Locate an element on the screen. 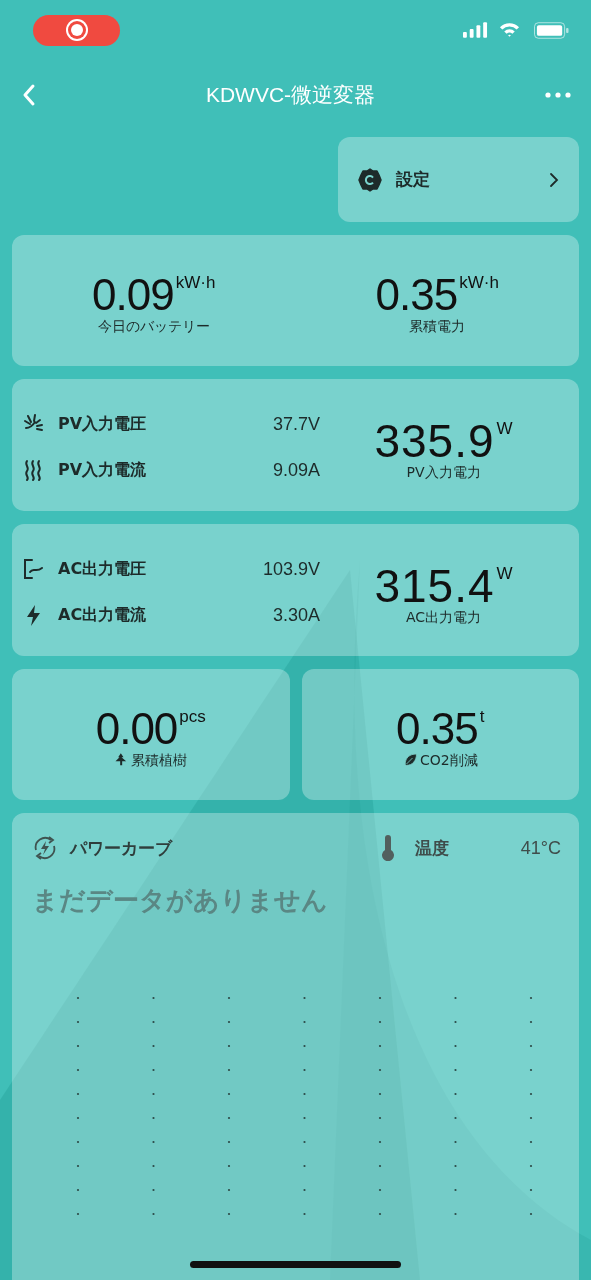  metric-label: 累積電力 is located at coordinates (437, 325).